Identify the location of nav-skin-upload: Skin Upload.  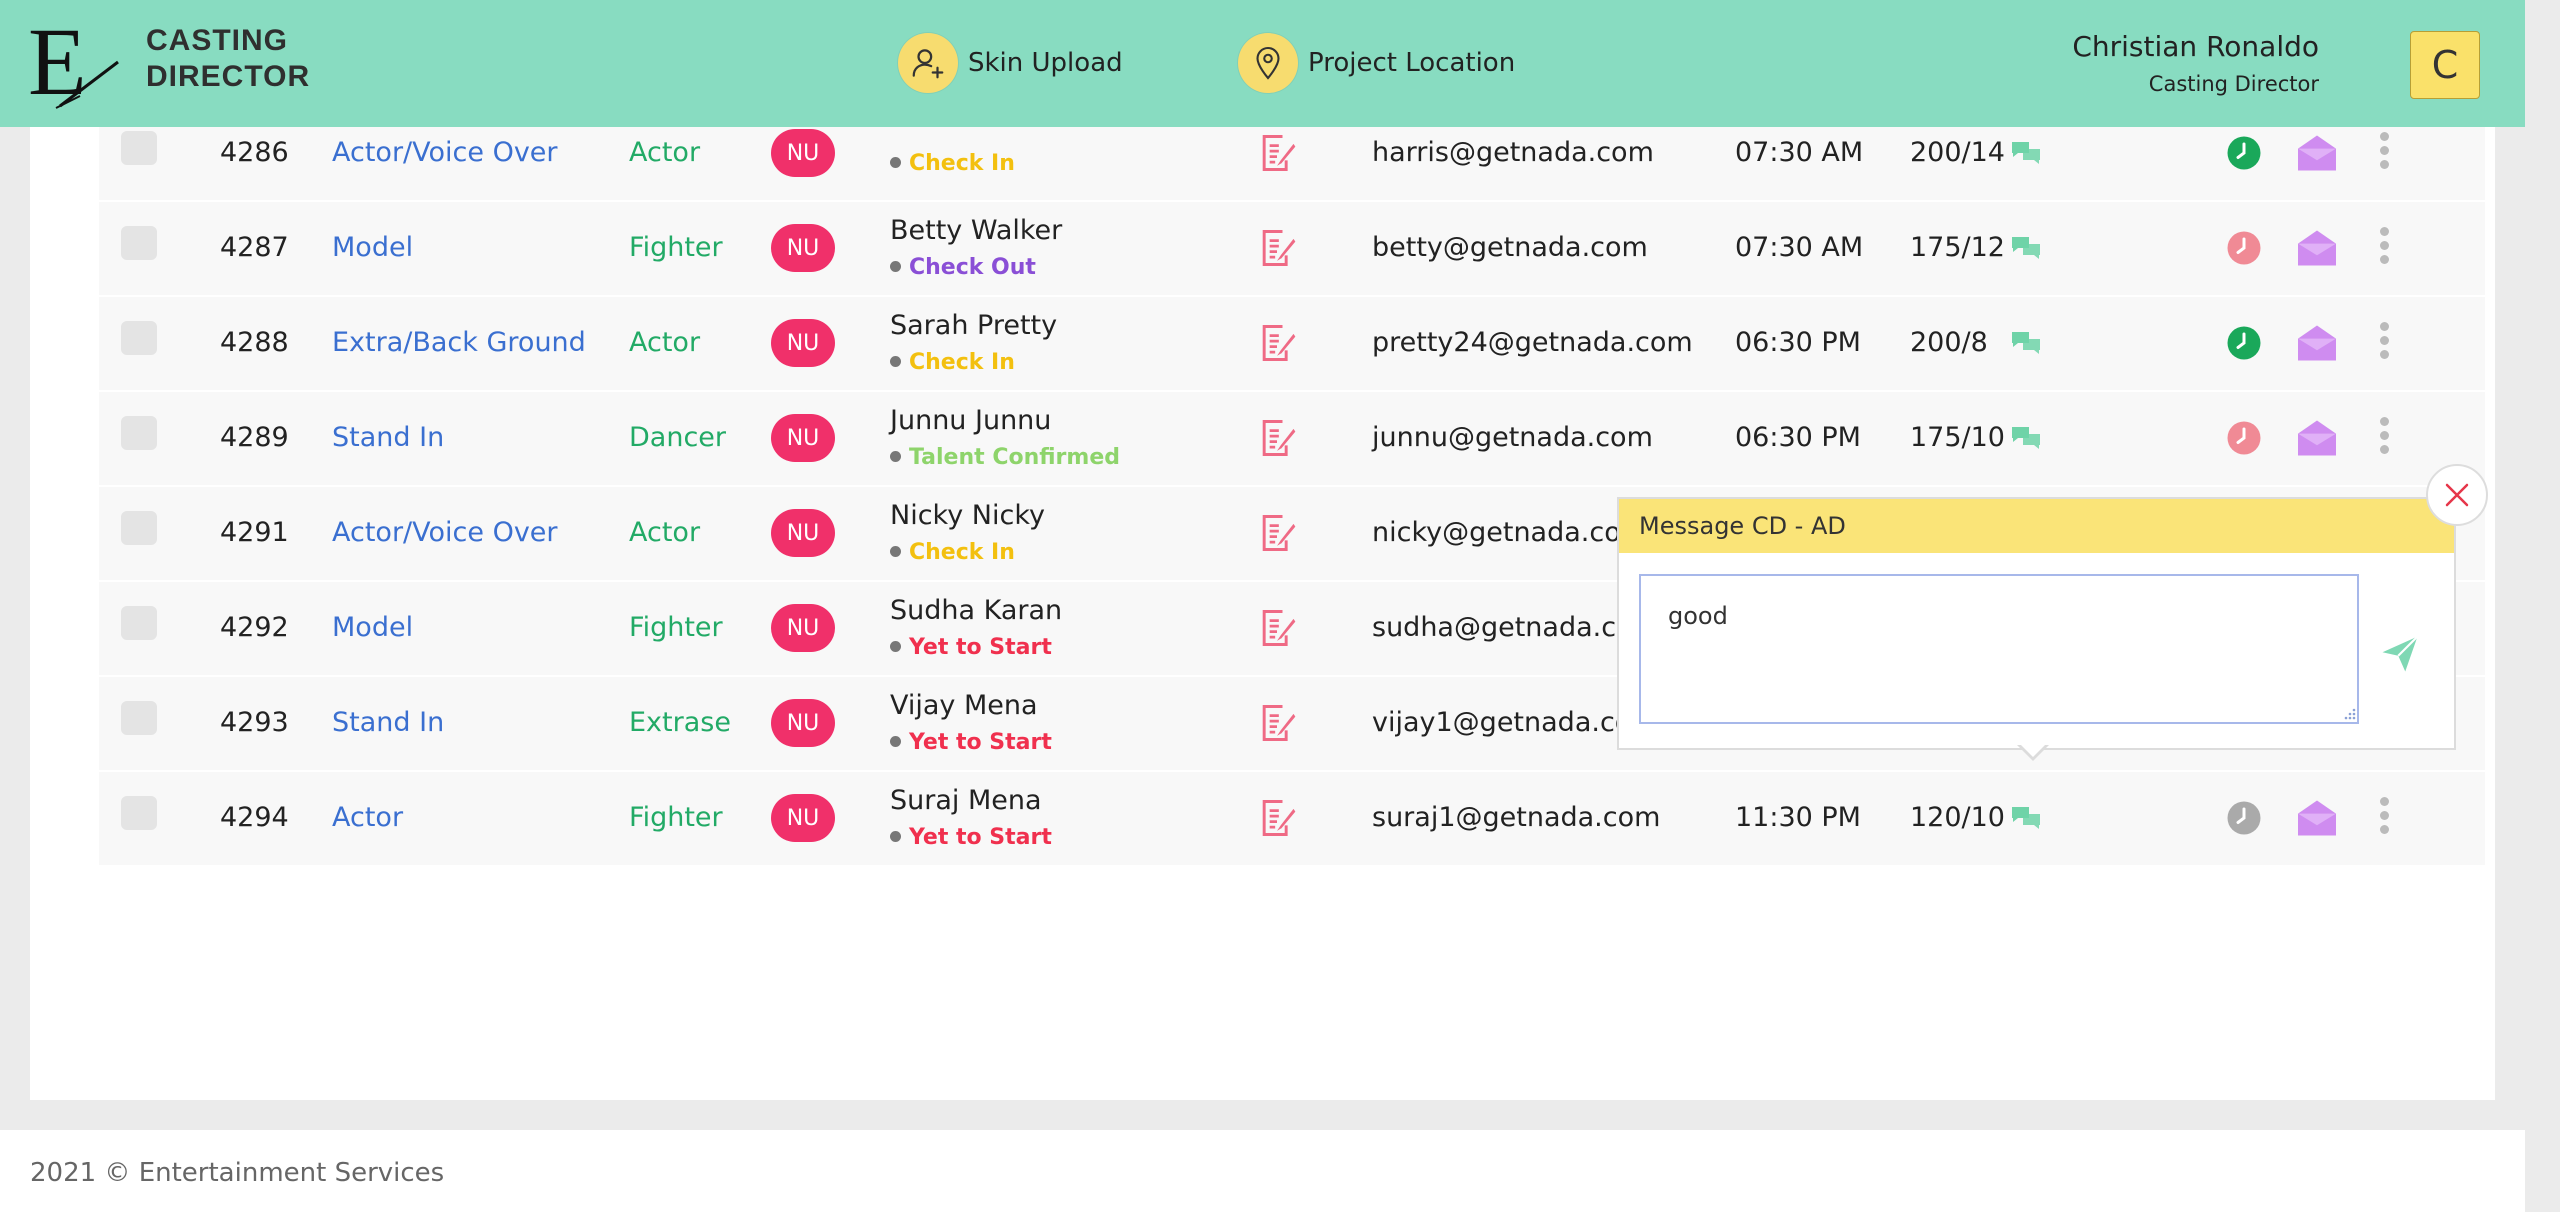
(1010, 63).